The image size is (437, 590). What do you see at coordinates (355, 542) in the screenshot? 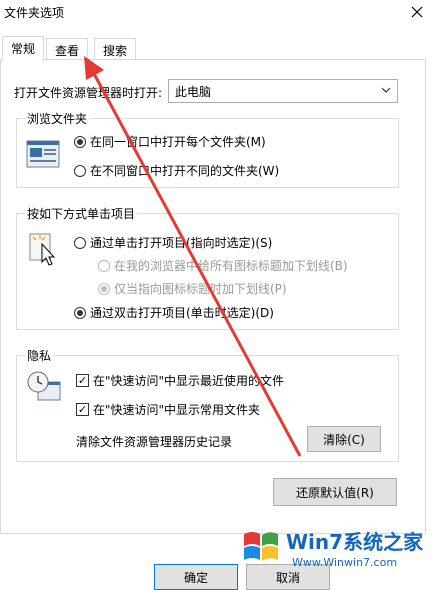
I see `watermark-brand: Win7系统之家` at bounding box center [355, 542].